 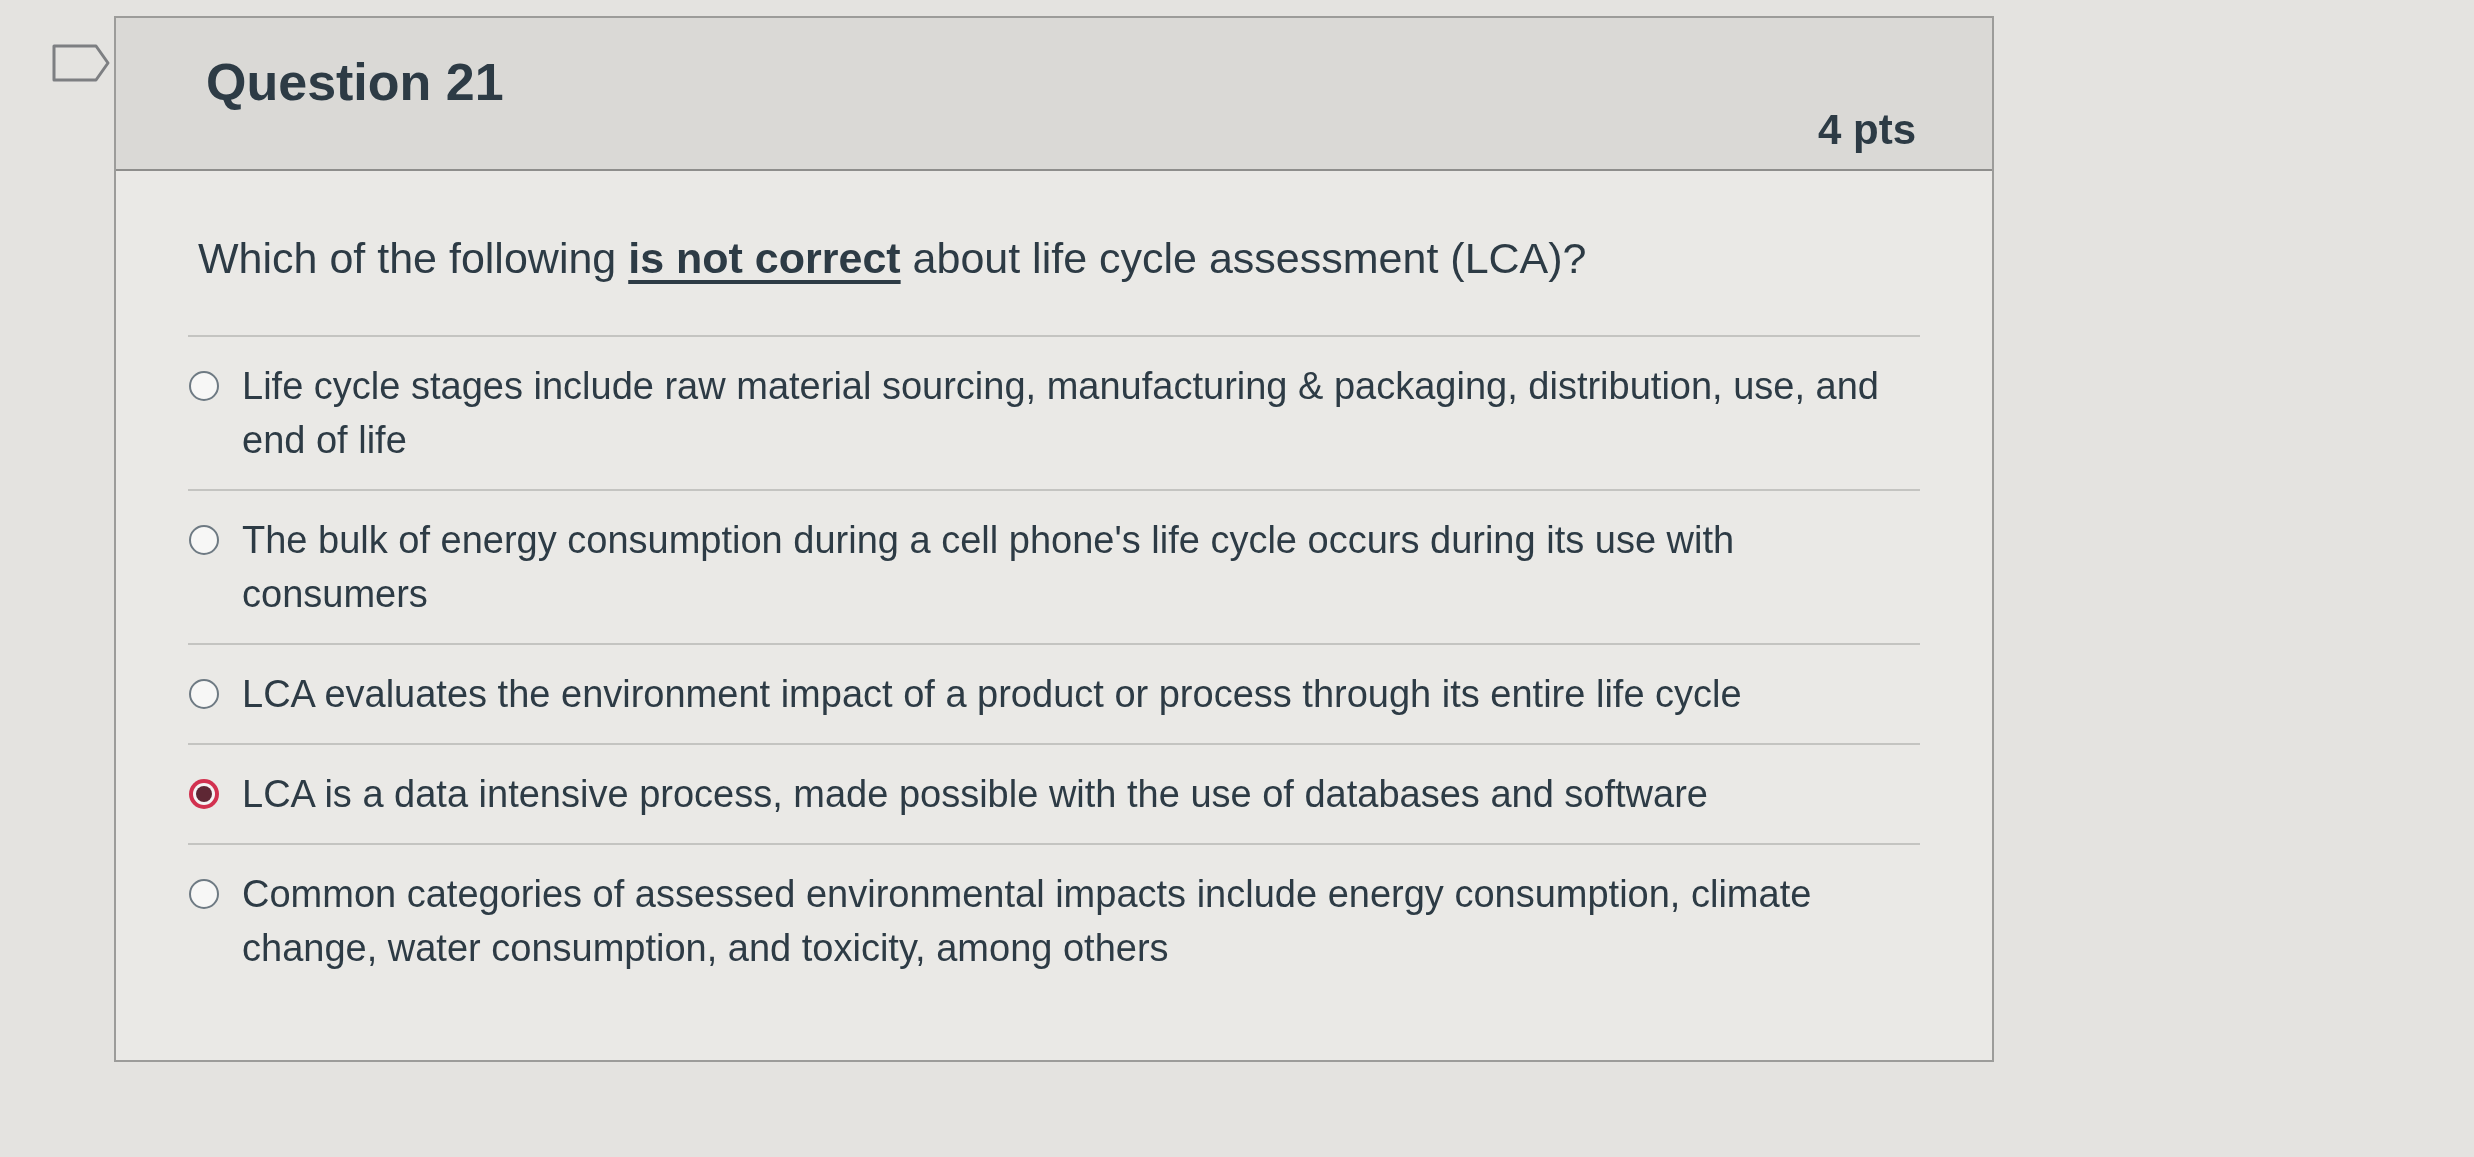 What do you see at coordinates (892, 258) in the screenshot?
I see `question-text: Which of the following is not correct about life cycle assessment (LCA)?` at bounding box center [892, 258].